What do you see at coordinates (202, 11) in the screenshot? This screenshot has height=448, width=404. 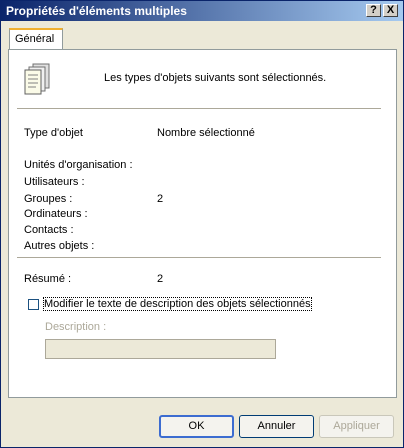 I see `title-bar: Propriétés d'éléments multiples ? X` at bounding box center [202, 11].